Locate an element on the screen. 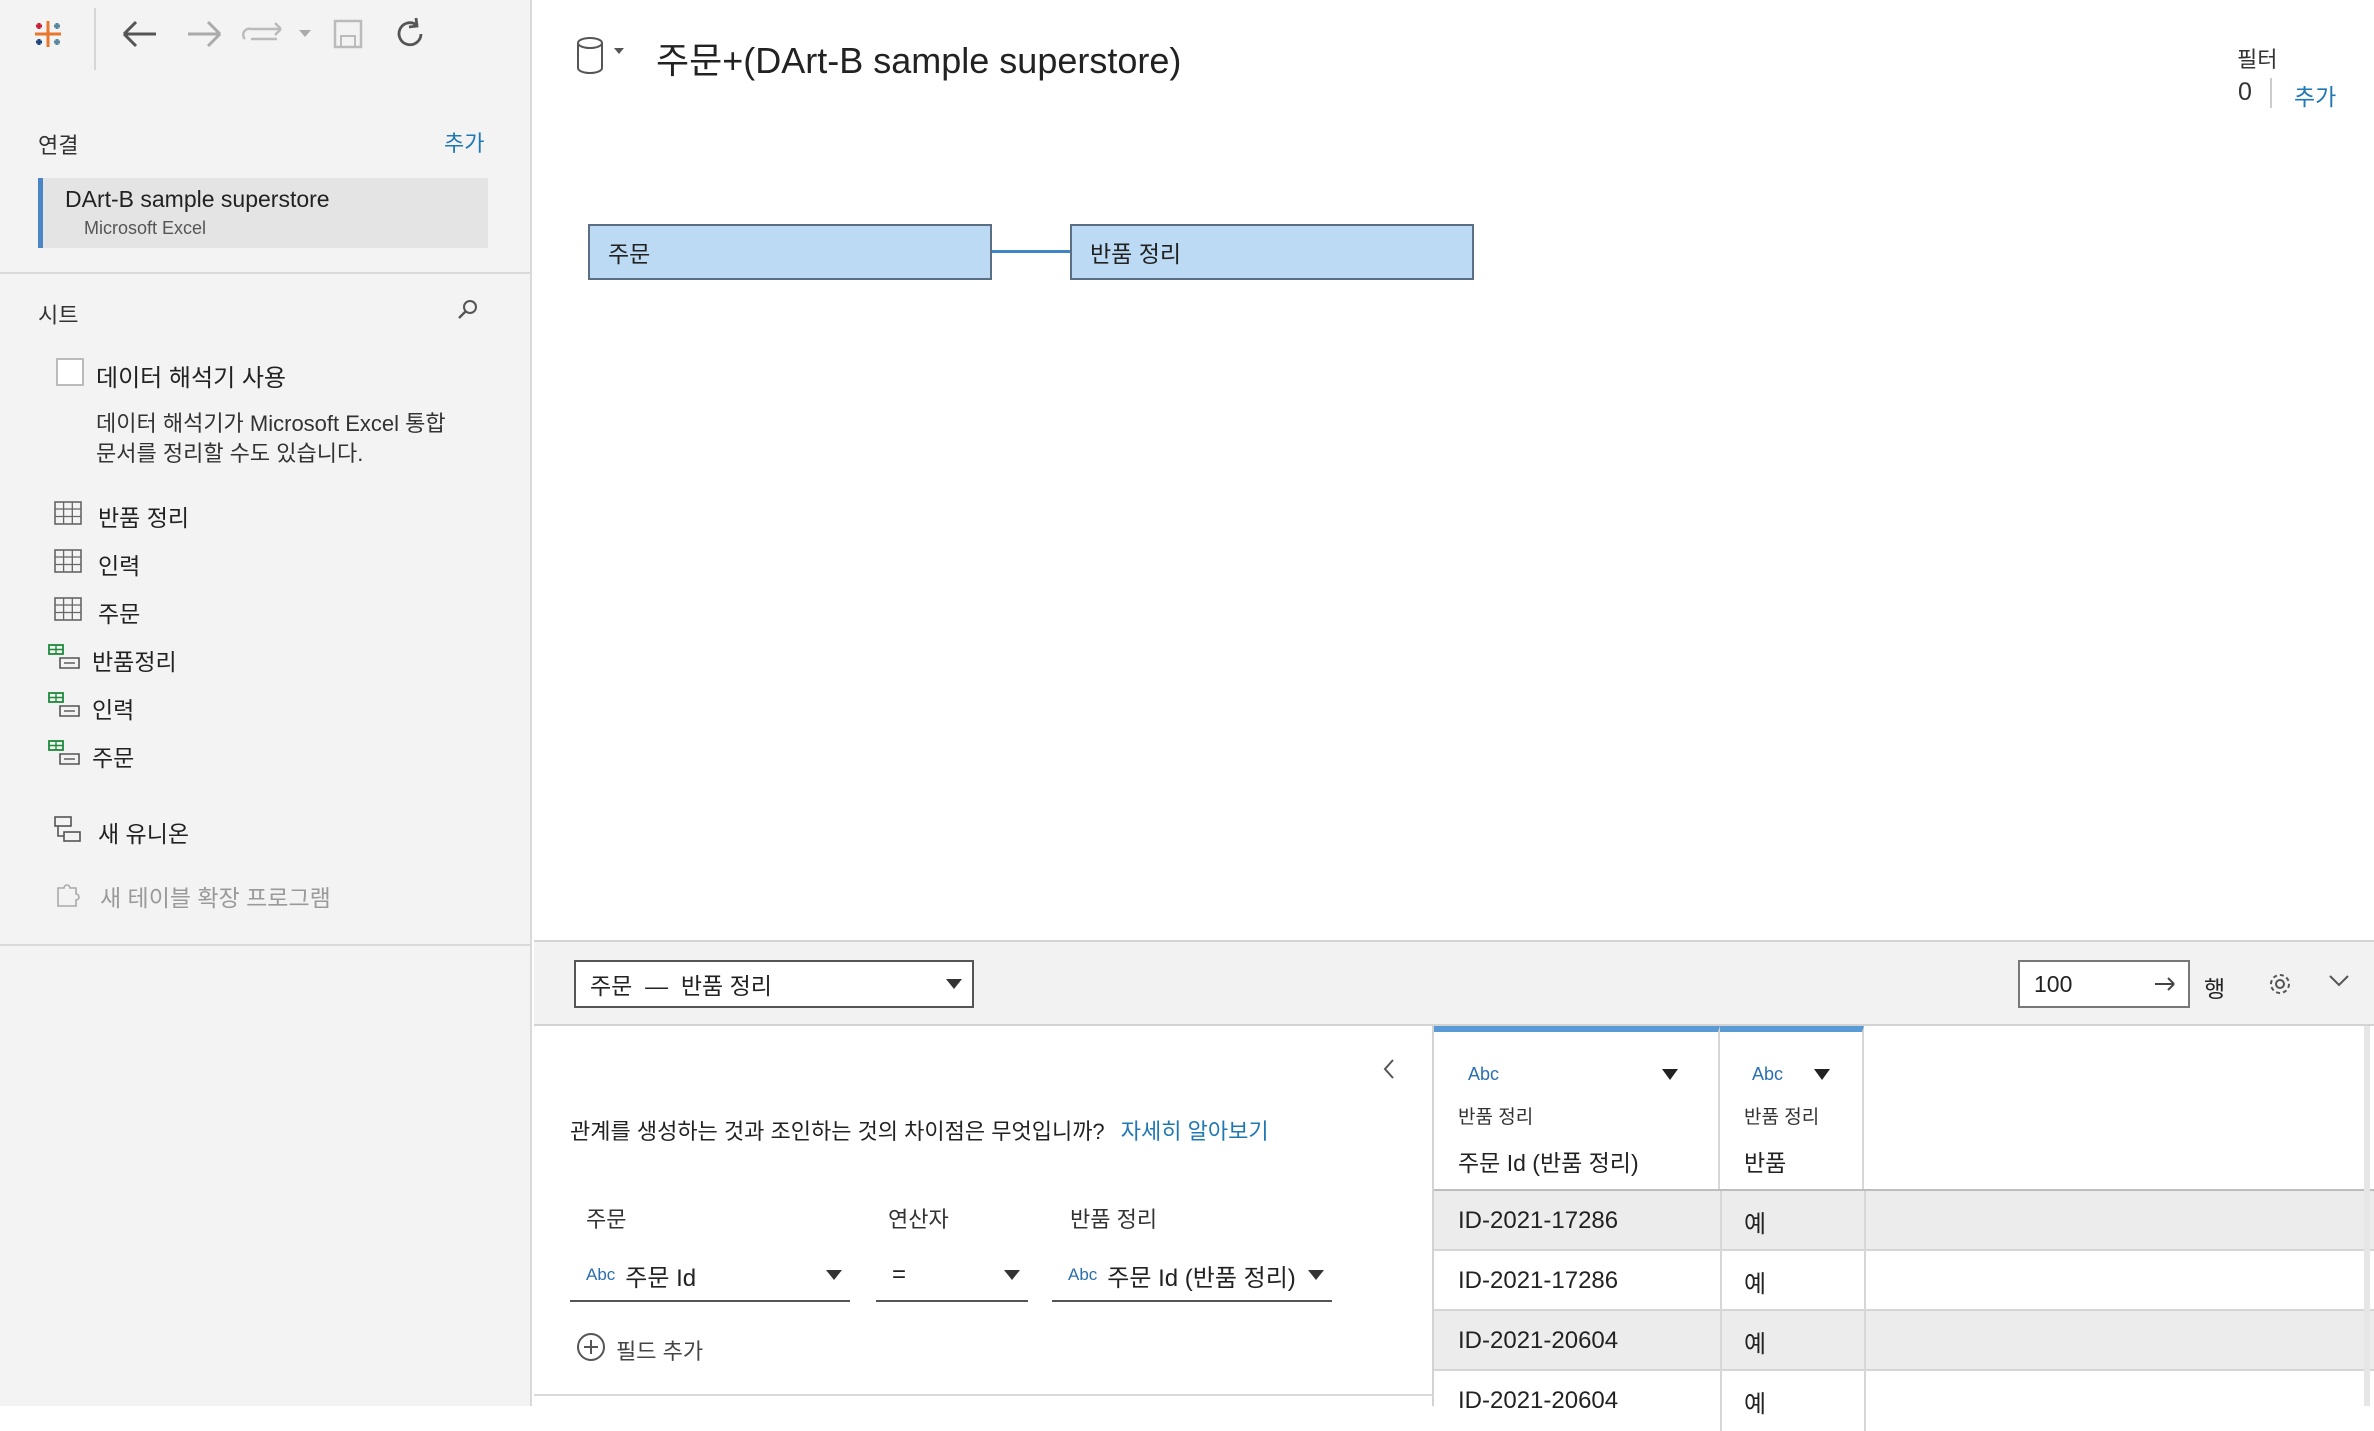  operator-value: = is located at coordinates (899, 1274).